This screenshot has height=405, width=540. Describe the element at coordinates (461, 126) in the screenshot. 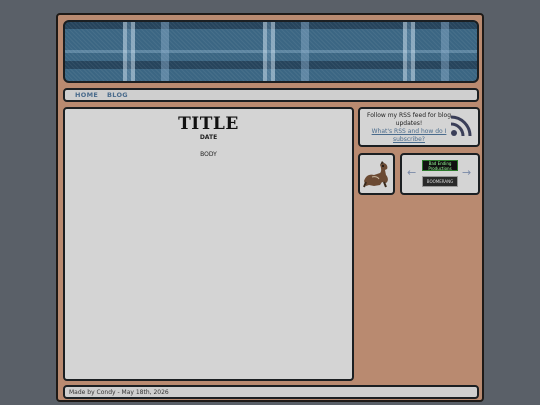

I see `rss-icon` at that location.